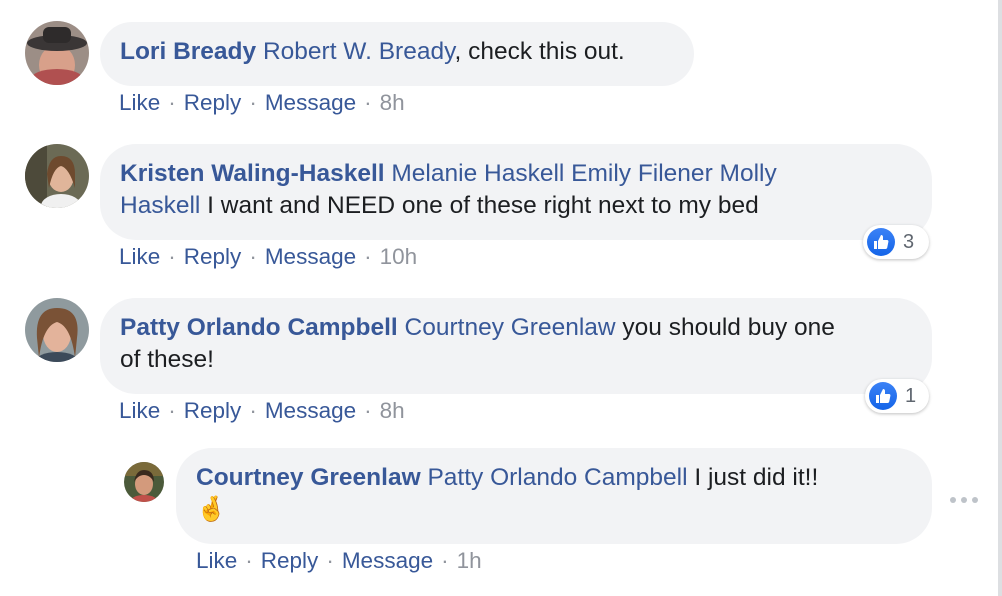  What do you see at coordinates (259, 327) in the screenshot?
I see `comment-author: Patty Orlando Campbell` at bounding box center [259, 327].